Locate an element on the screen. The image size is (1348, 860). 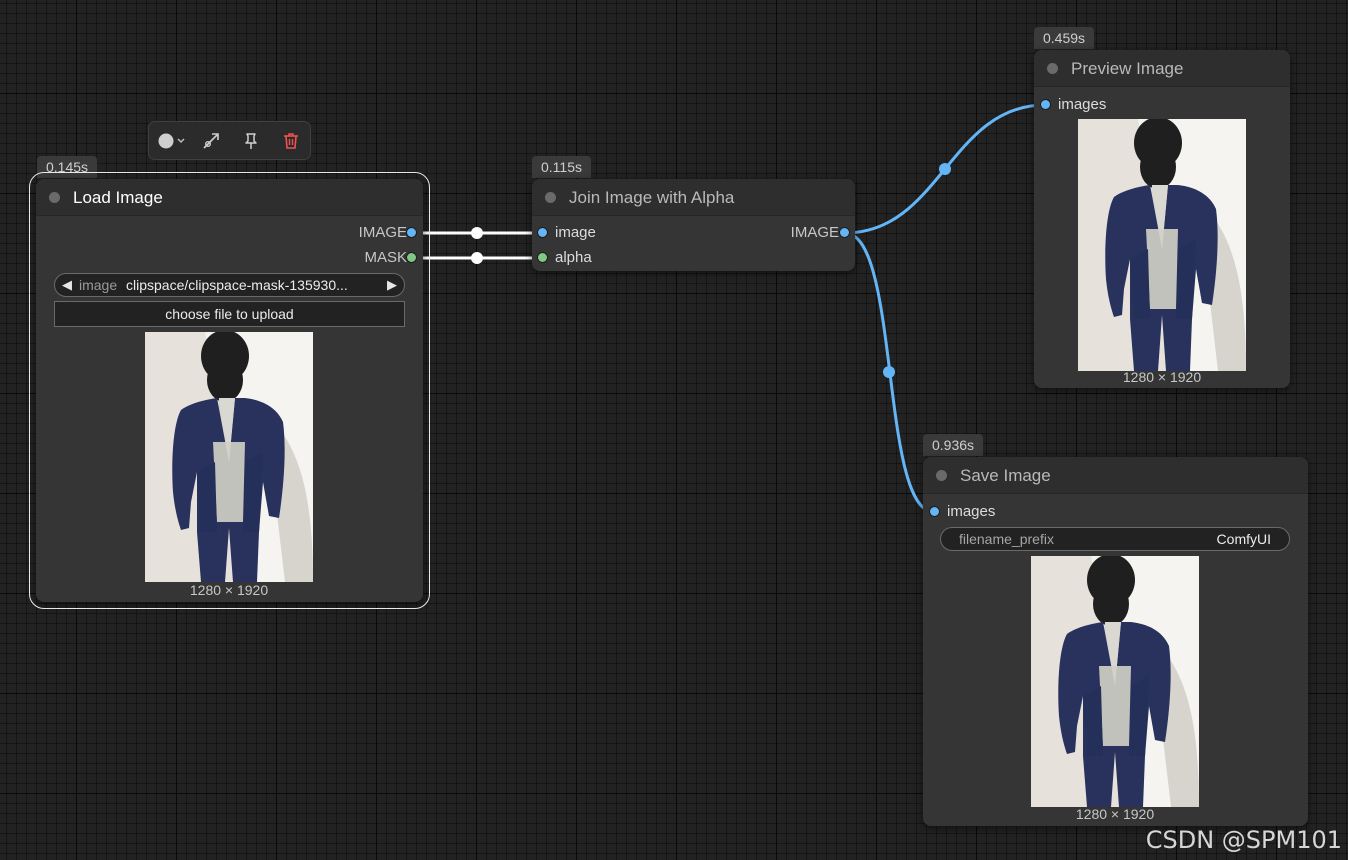
slot-label: MASK is located at coordinates (385, 257).